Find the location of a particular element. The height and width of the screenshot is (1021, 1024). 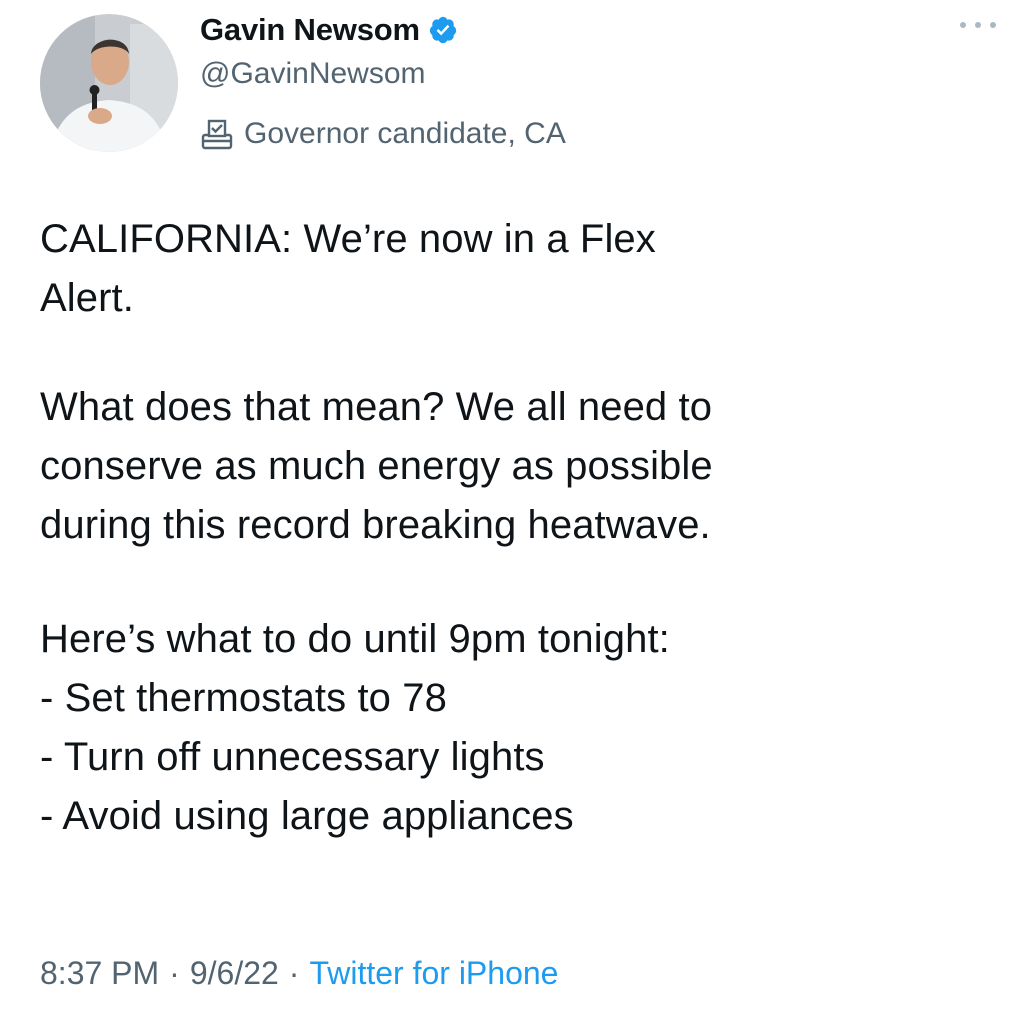

tweet-line: CALIFORNIA: We’re now in a Flex is located at coordinates (348, 239).